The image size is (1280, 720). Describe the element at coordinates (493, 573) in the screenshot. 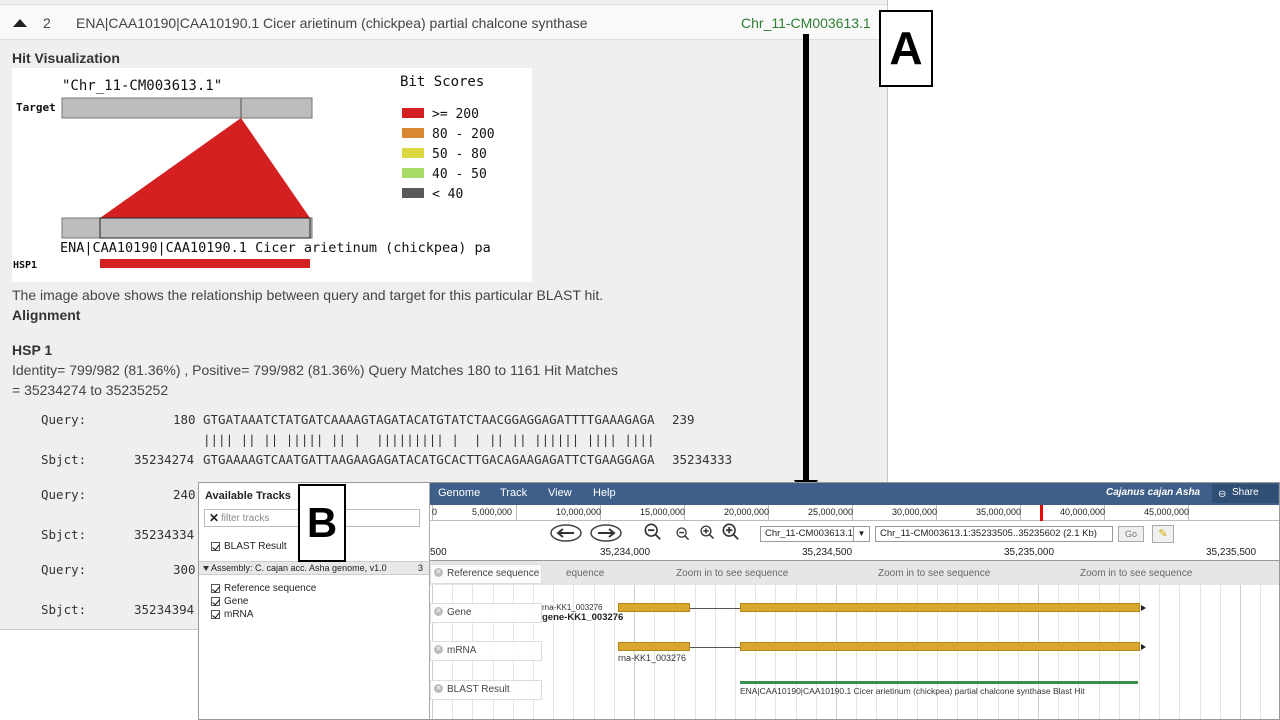

I see `track-name: Reference sequence` at that location.